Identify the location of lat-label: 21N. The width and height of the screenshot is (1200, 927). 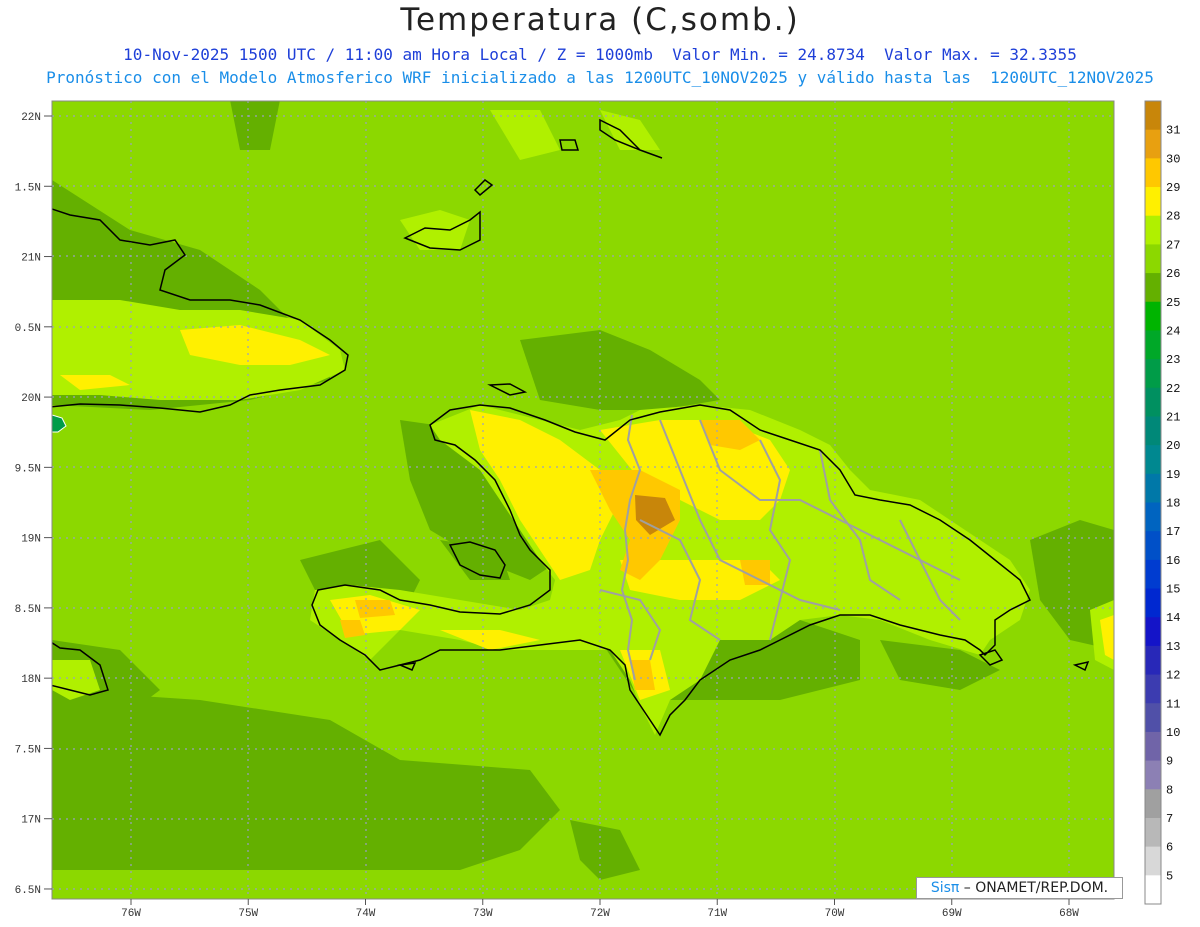
(31, 259).